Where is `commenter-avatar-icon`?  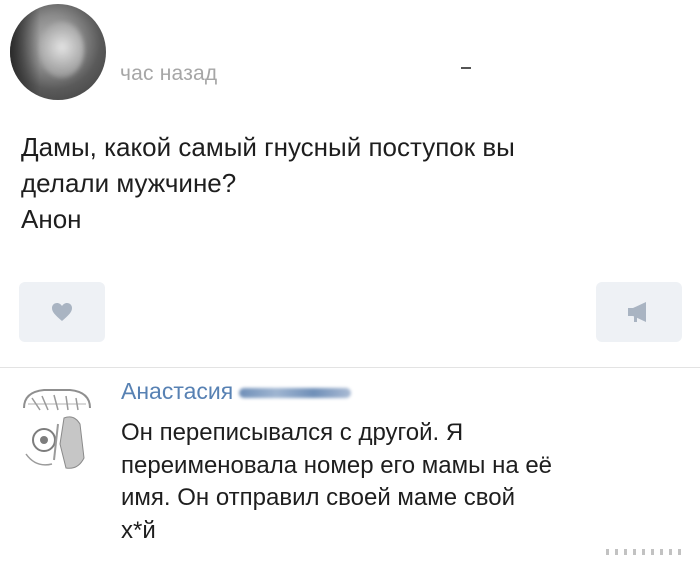 commenter-avatar-icon is located at coordinates (61, 429).